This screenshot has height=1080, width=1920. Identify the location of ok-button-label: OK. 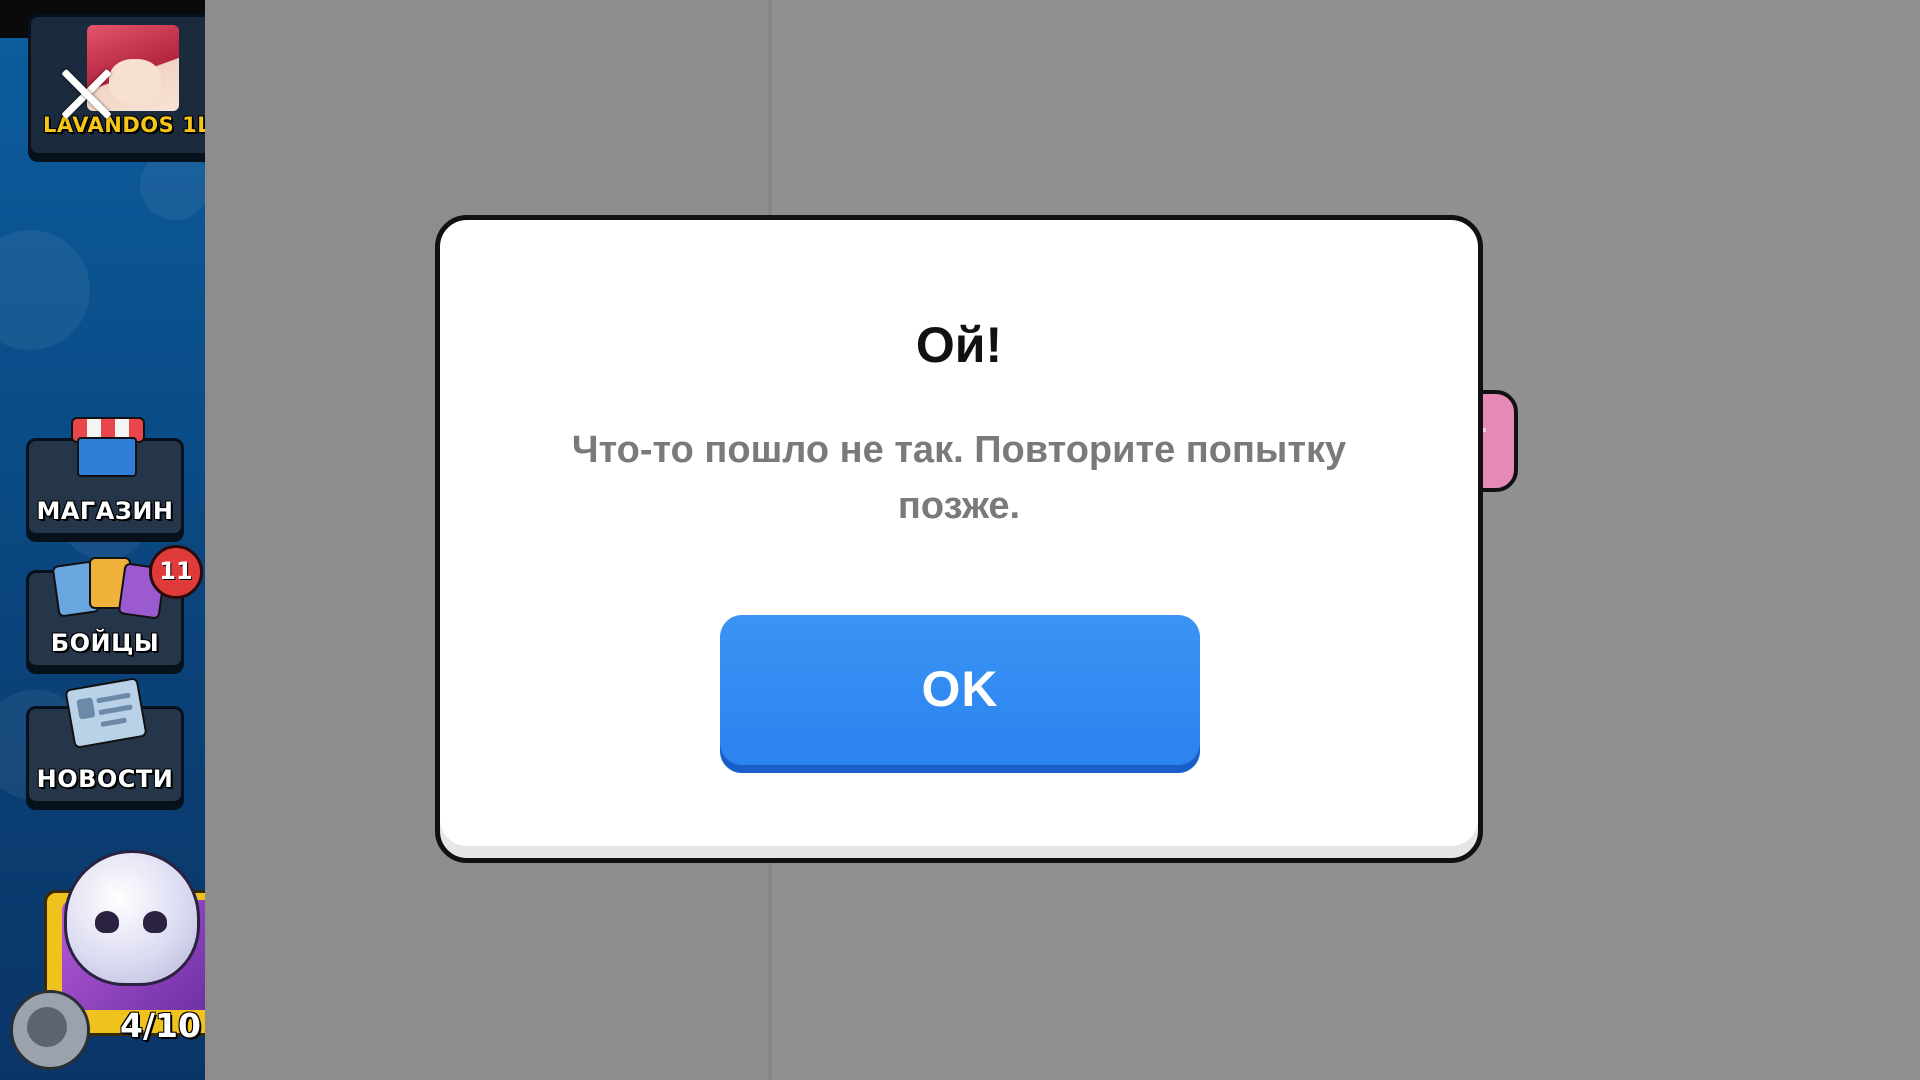
(960, 689).